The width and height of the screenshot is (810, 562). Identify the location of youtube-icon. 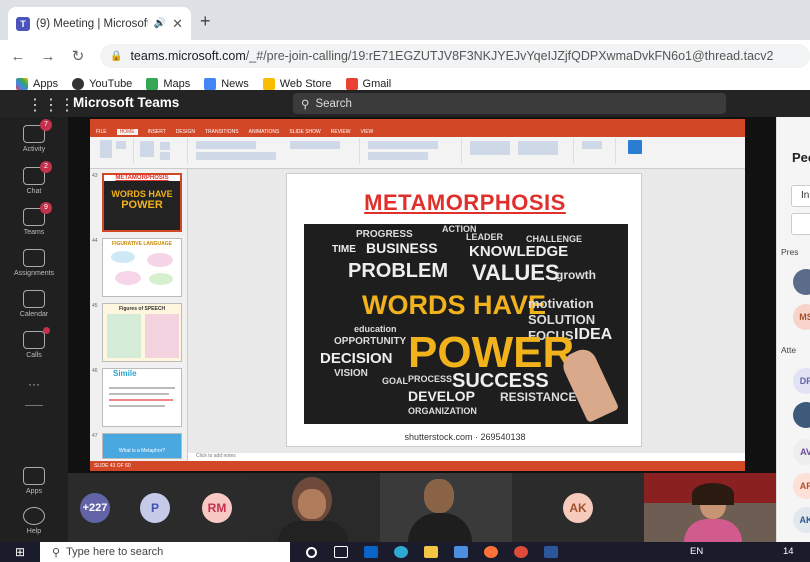
(78, 83).